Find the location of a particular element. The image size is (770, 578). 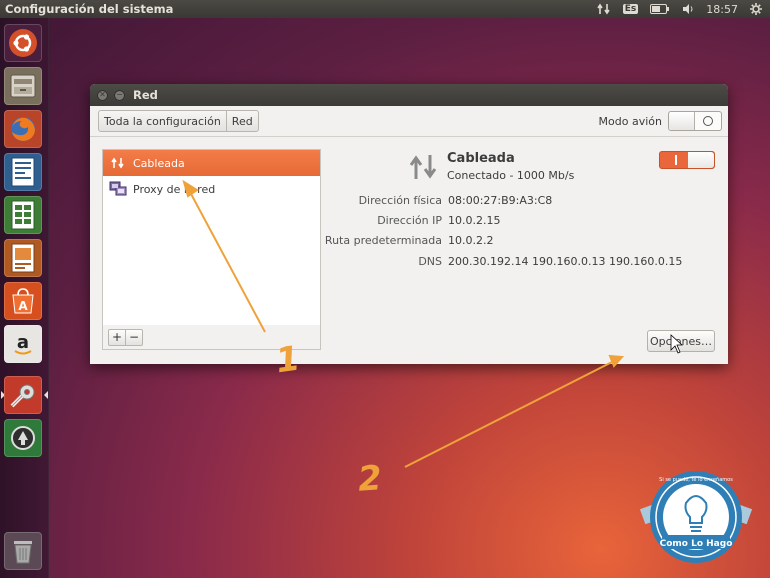

files-launcher-icon is located at coordinates (23, 86).